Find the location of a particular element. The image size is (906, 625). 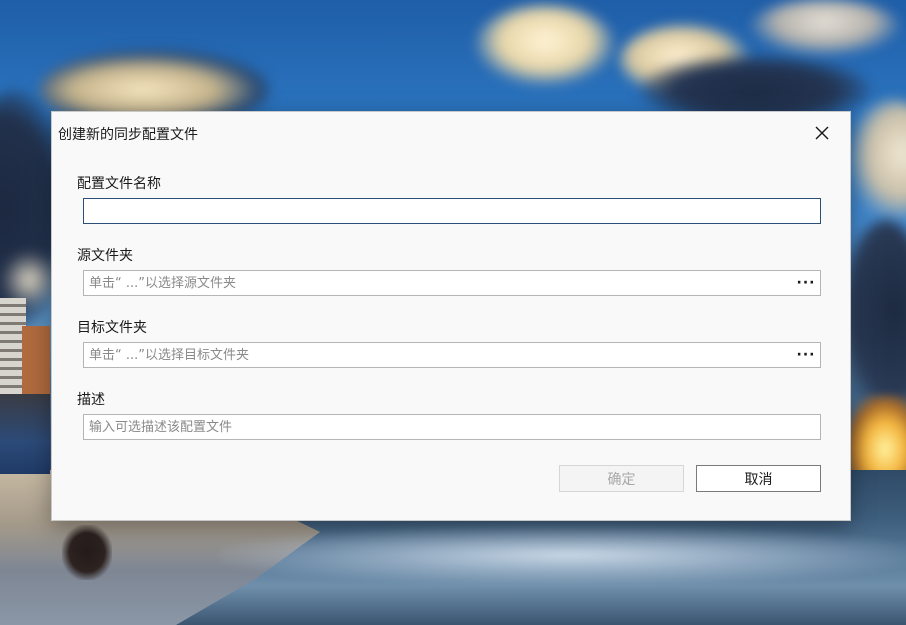

wallpaper-building is located at coordinates (36, 362).